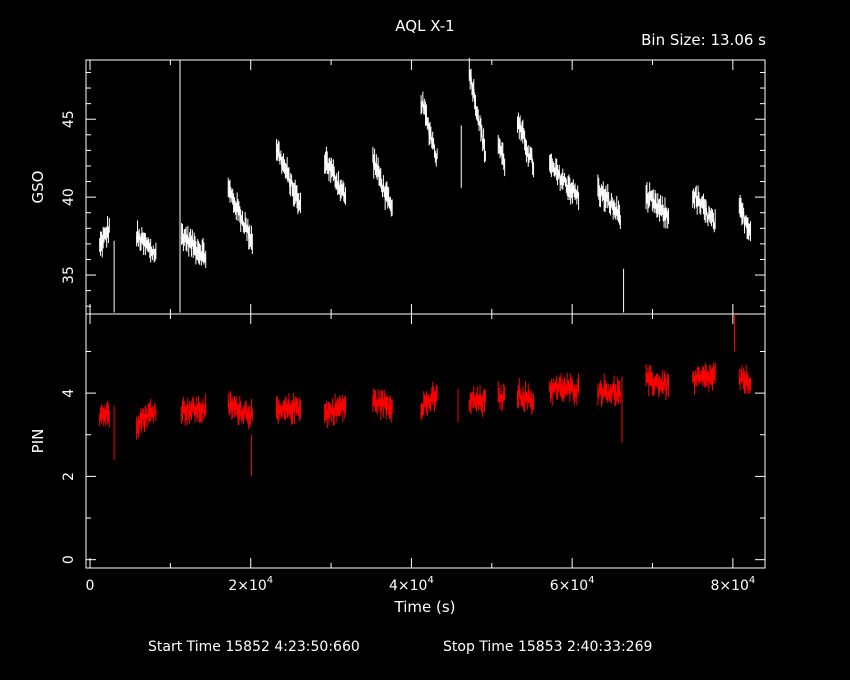 This screenshot has height=680, width=850. I want to click on chart-title: AQL X-1, so click(424, 26).